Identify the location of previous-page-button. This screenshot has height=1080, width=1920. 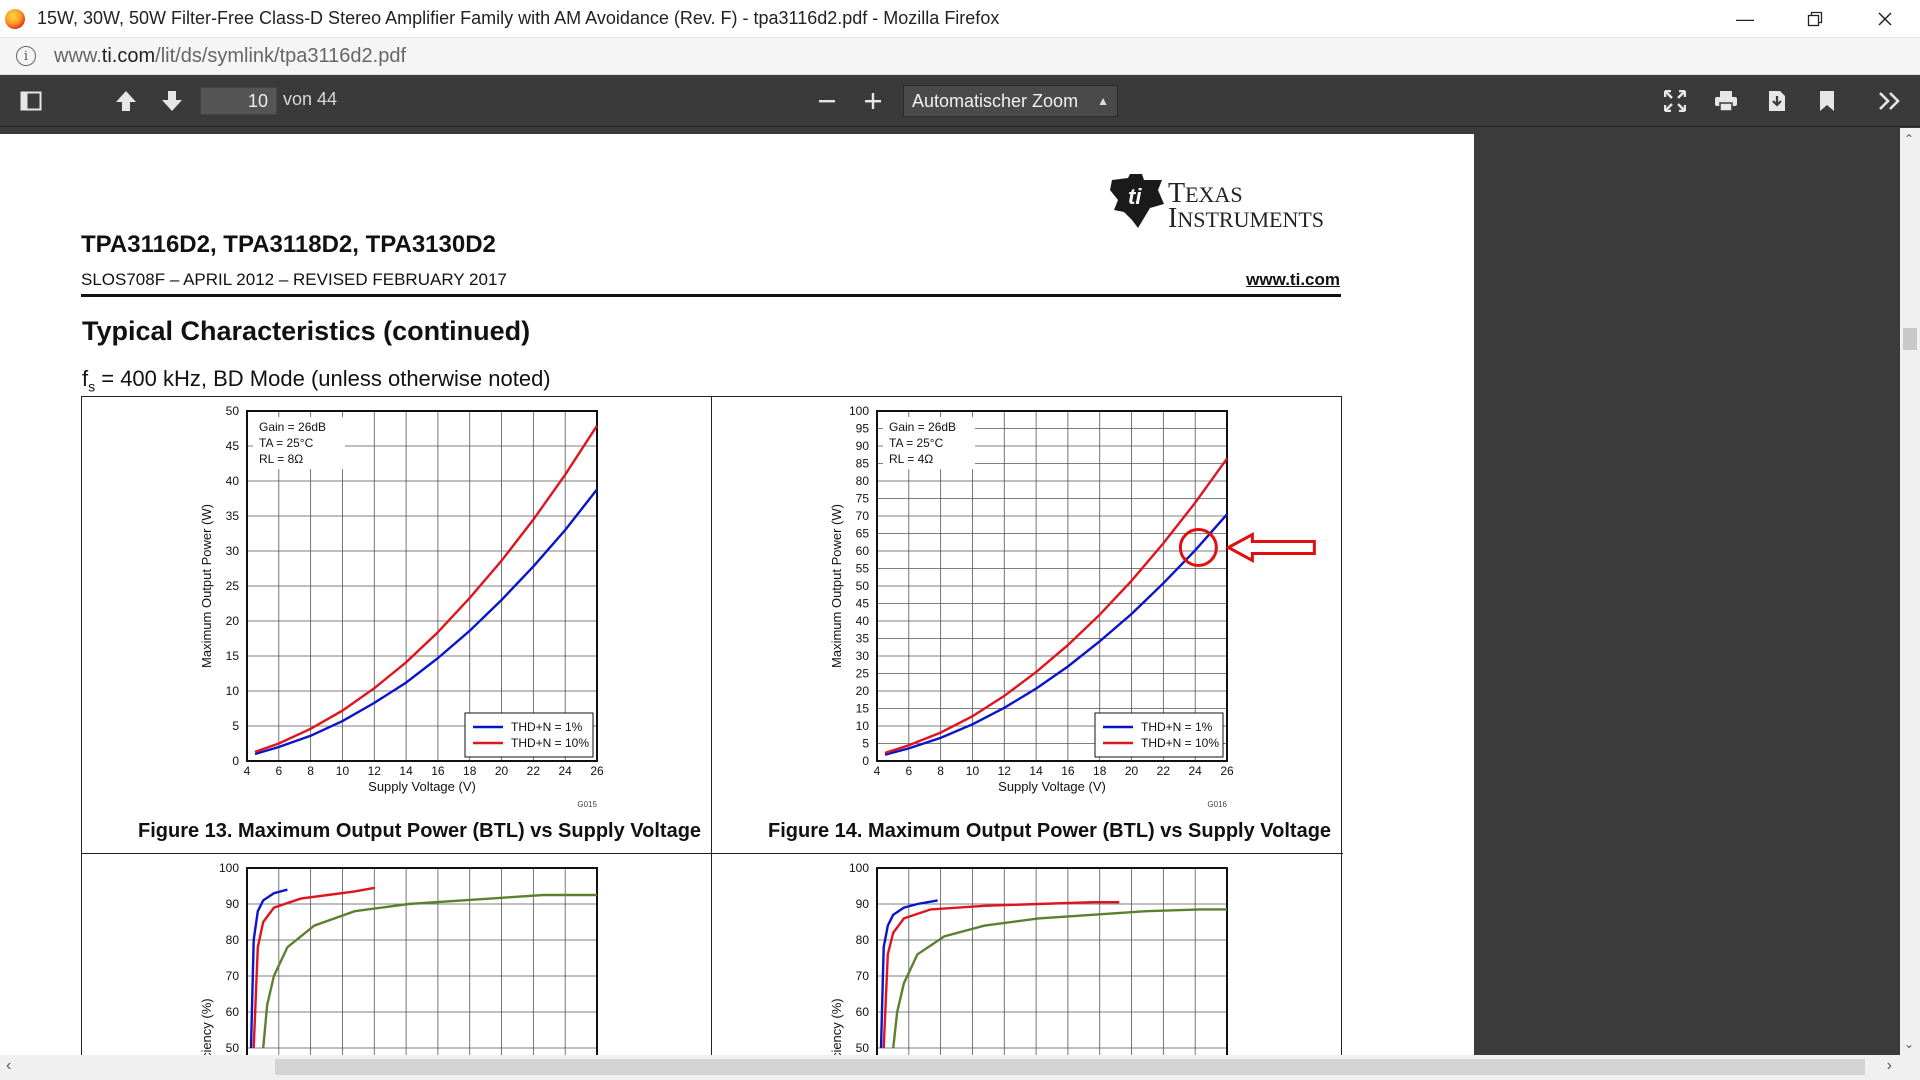
(126, 101).